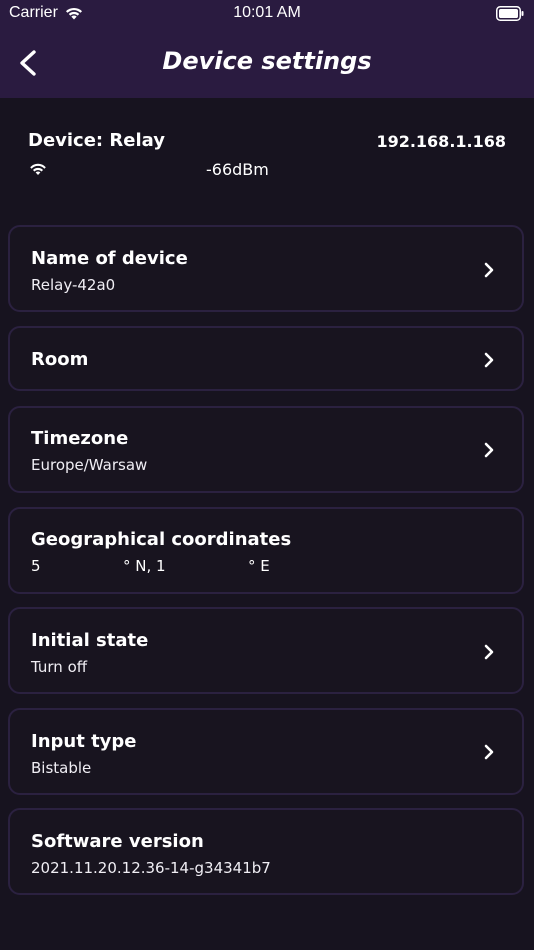  I want to click on page-title: Device settings, so click(267, 61).